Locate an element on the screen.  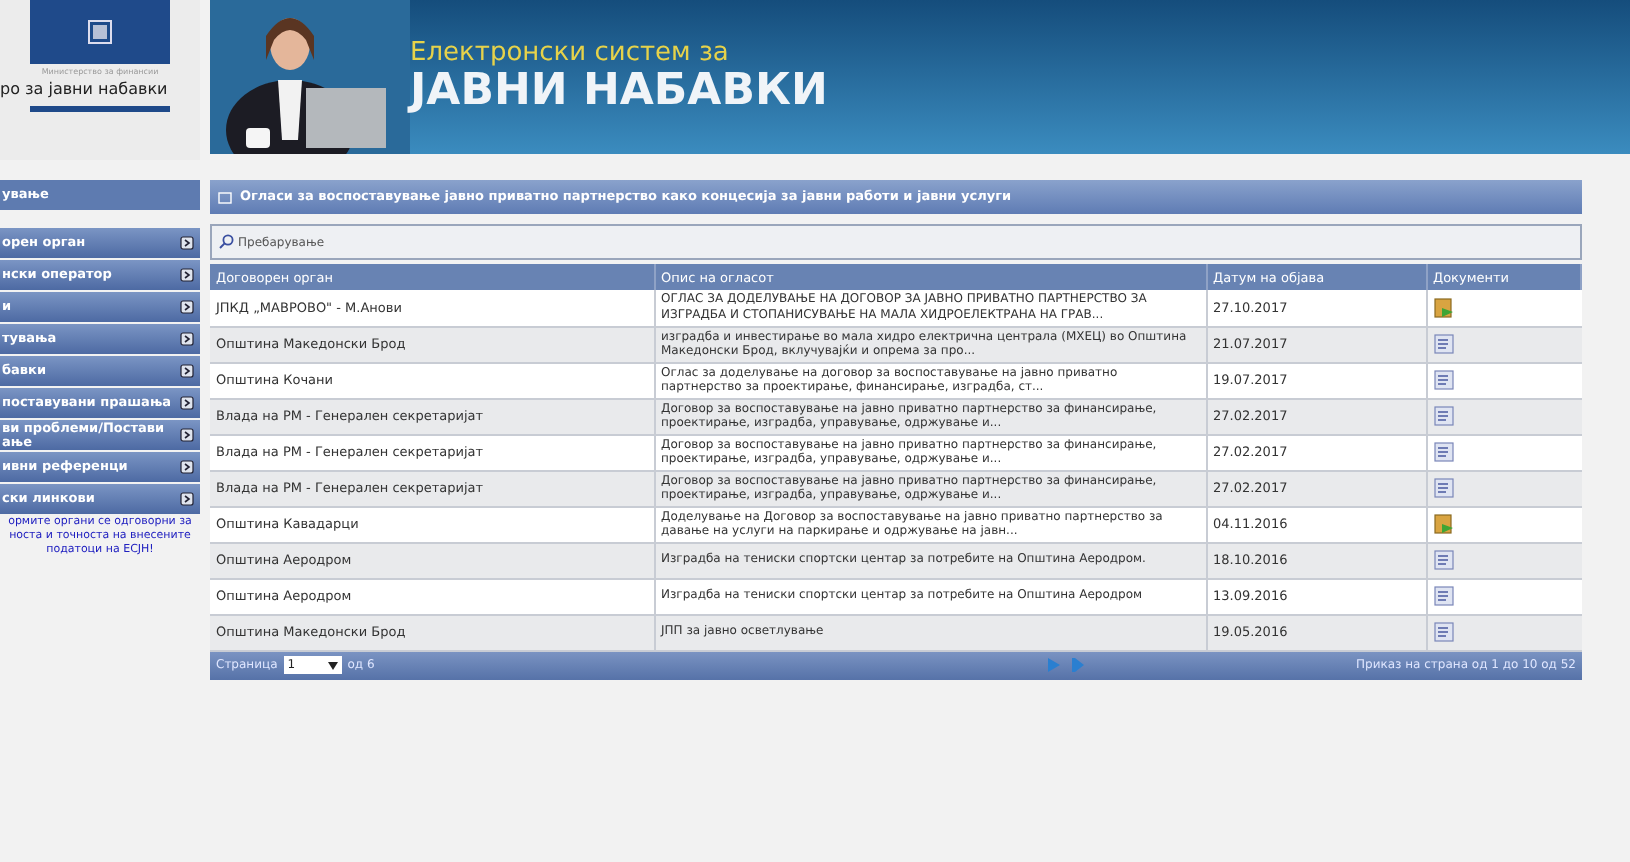
banner-title: ЈАВНИ НАБАВКИ is located at coordinates (619, 91).